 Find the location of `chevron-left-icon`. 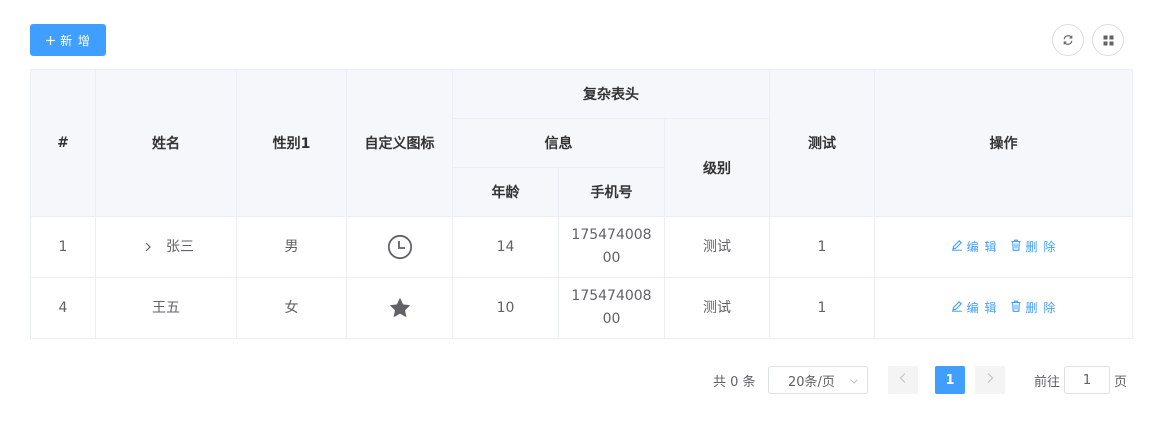

chevron-left-icon is located at coordinates (903, 380).